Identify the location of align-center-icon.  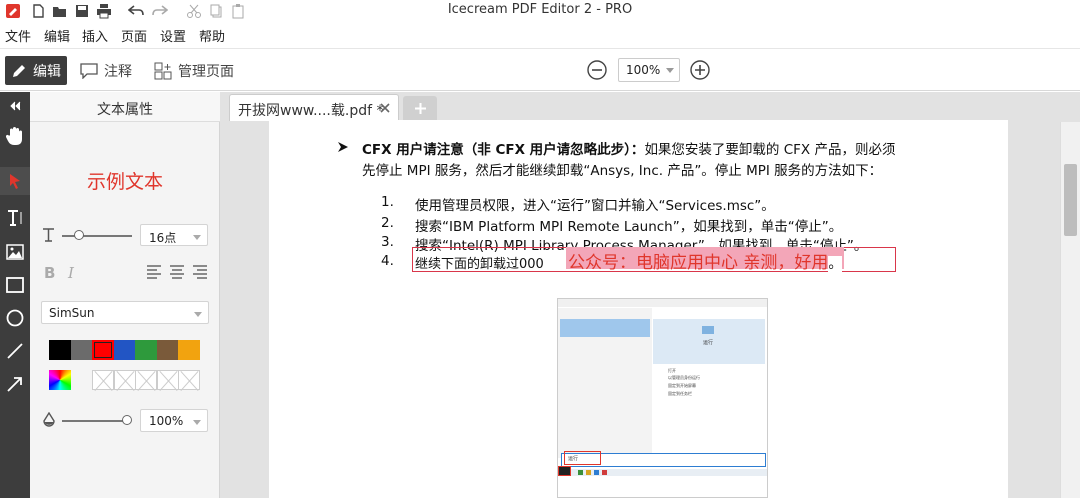
(177, 272).